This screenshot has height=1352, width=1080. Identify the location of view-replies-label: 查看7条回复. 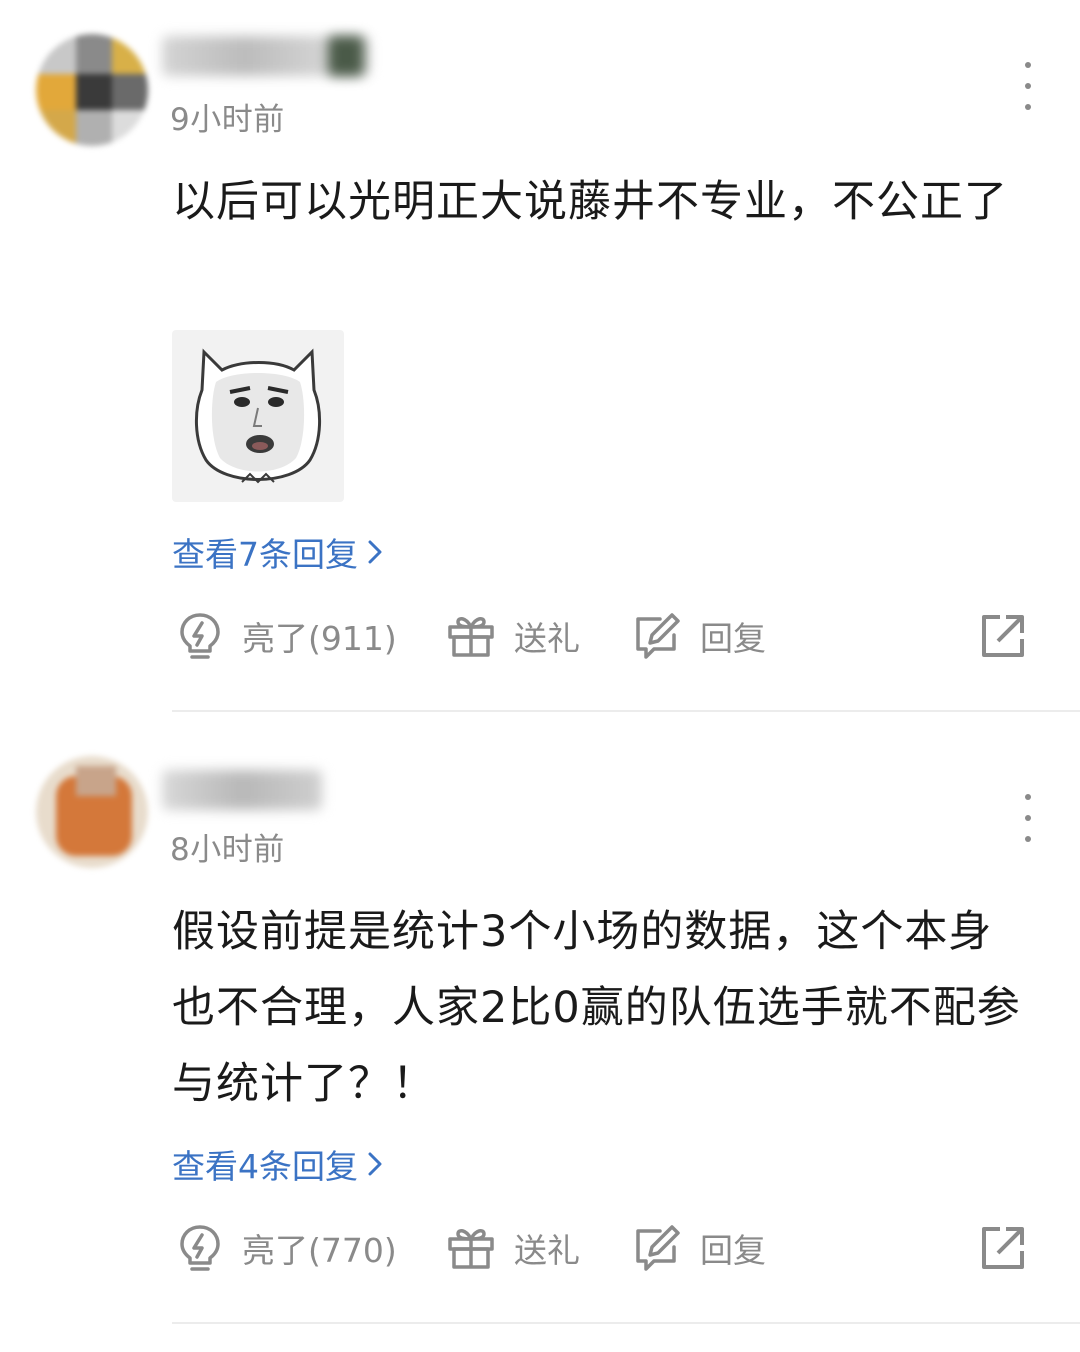
(265, 554).